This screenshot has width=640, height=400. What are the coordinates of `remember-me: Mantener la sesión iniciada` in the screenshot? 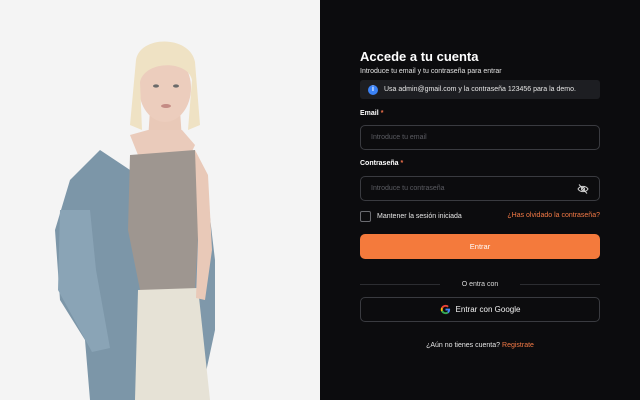 It's located at (411, 216).